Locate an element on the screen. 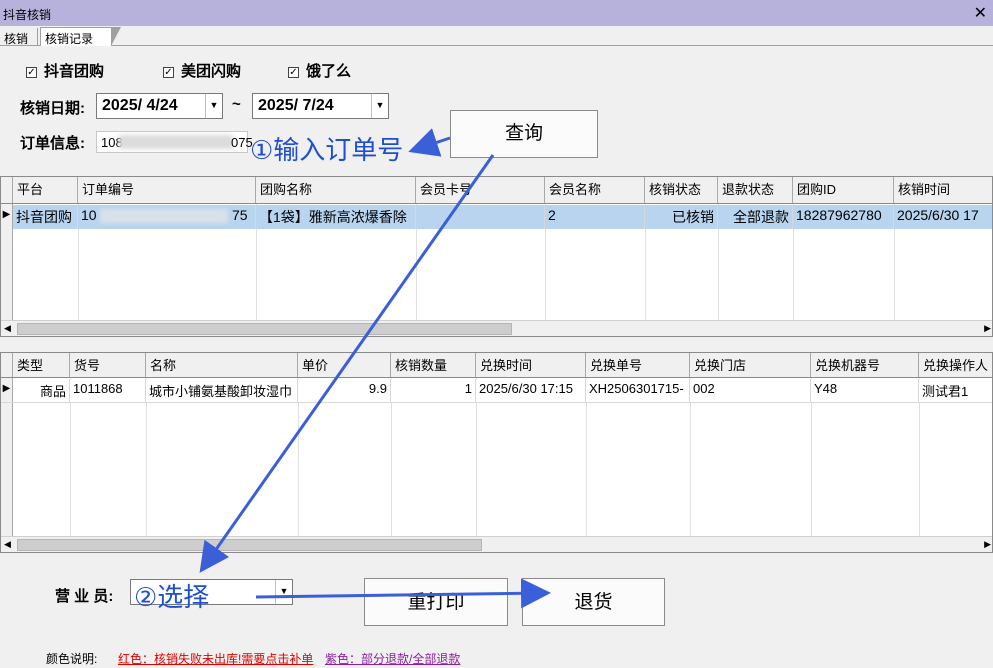 The image size is (993, 668). col-member-card: 会员卡号 is located at coordinates (480, 190).